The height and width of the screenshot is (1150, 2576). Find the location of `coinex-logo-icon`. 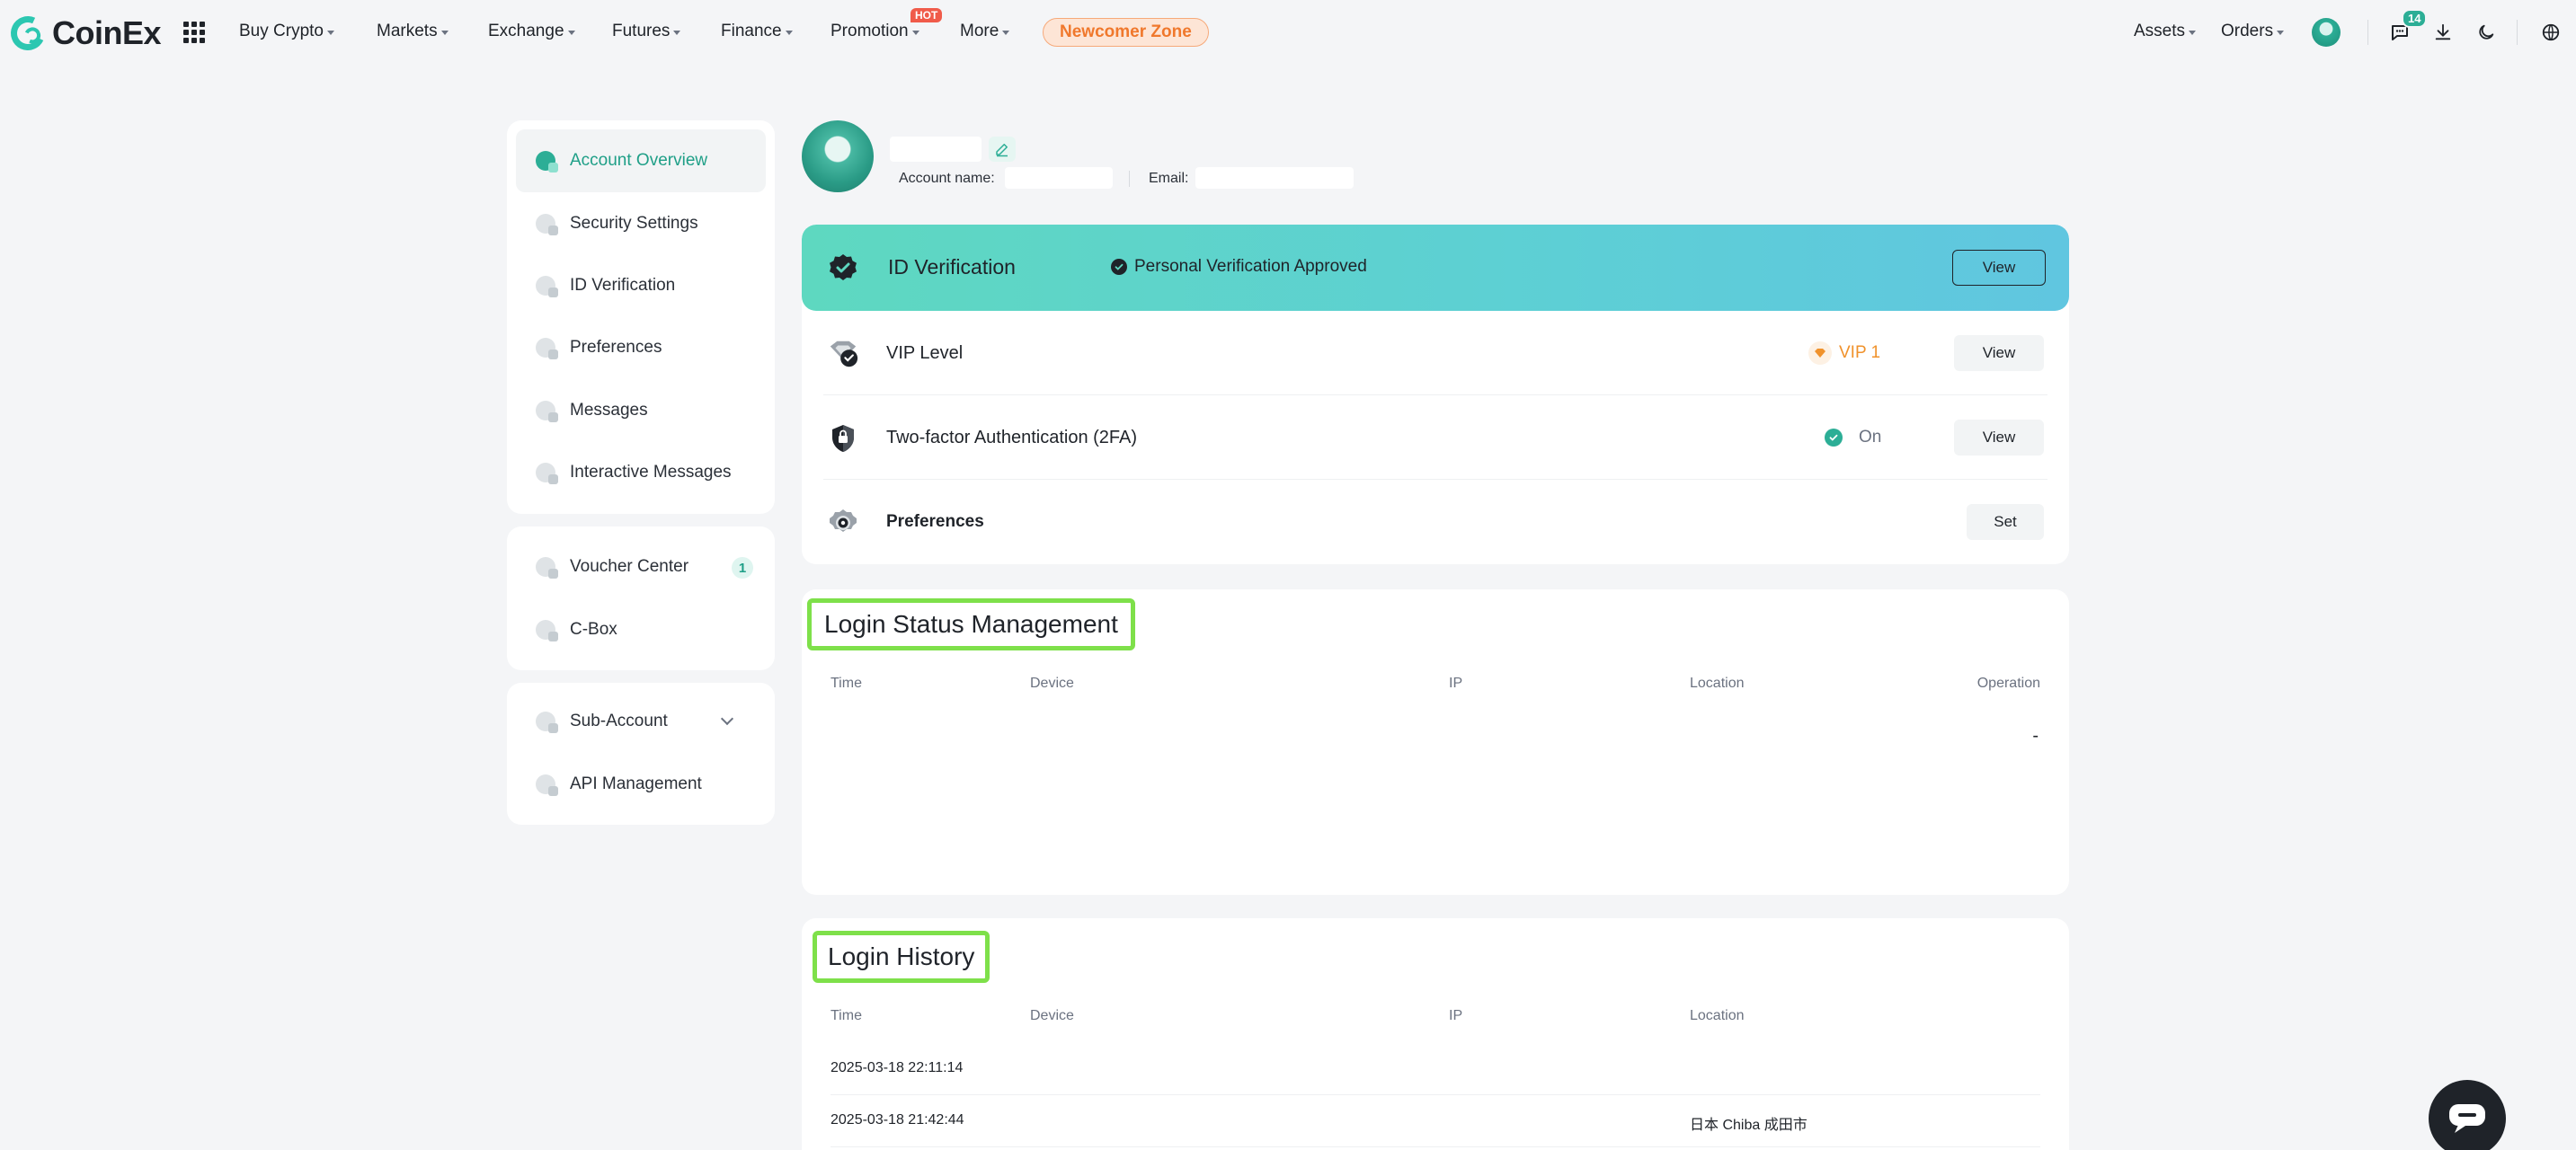

coinex-logo-icon is located at coordinates (27, 33).